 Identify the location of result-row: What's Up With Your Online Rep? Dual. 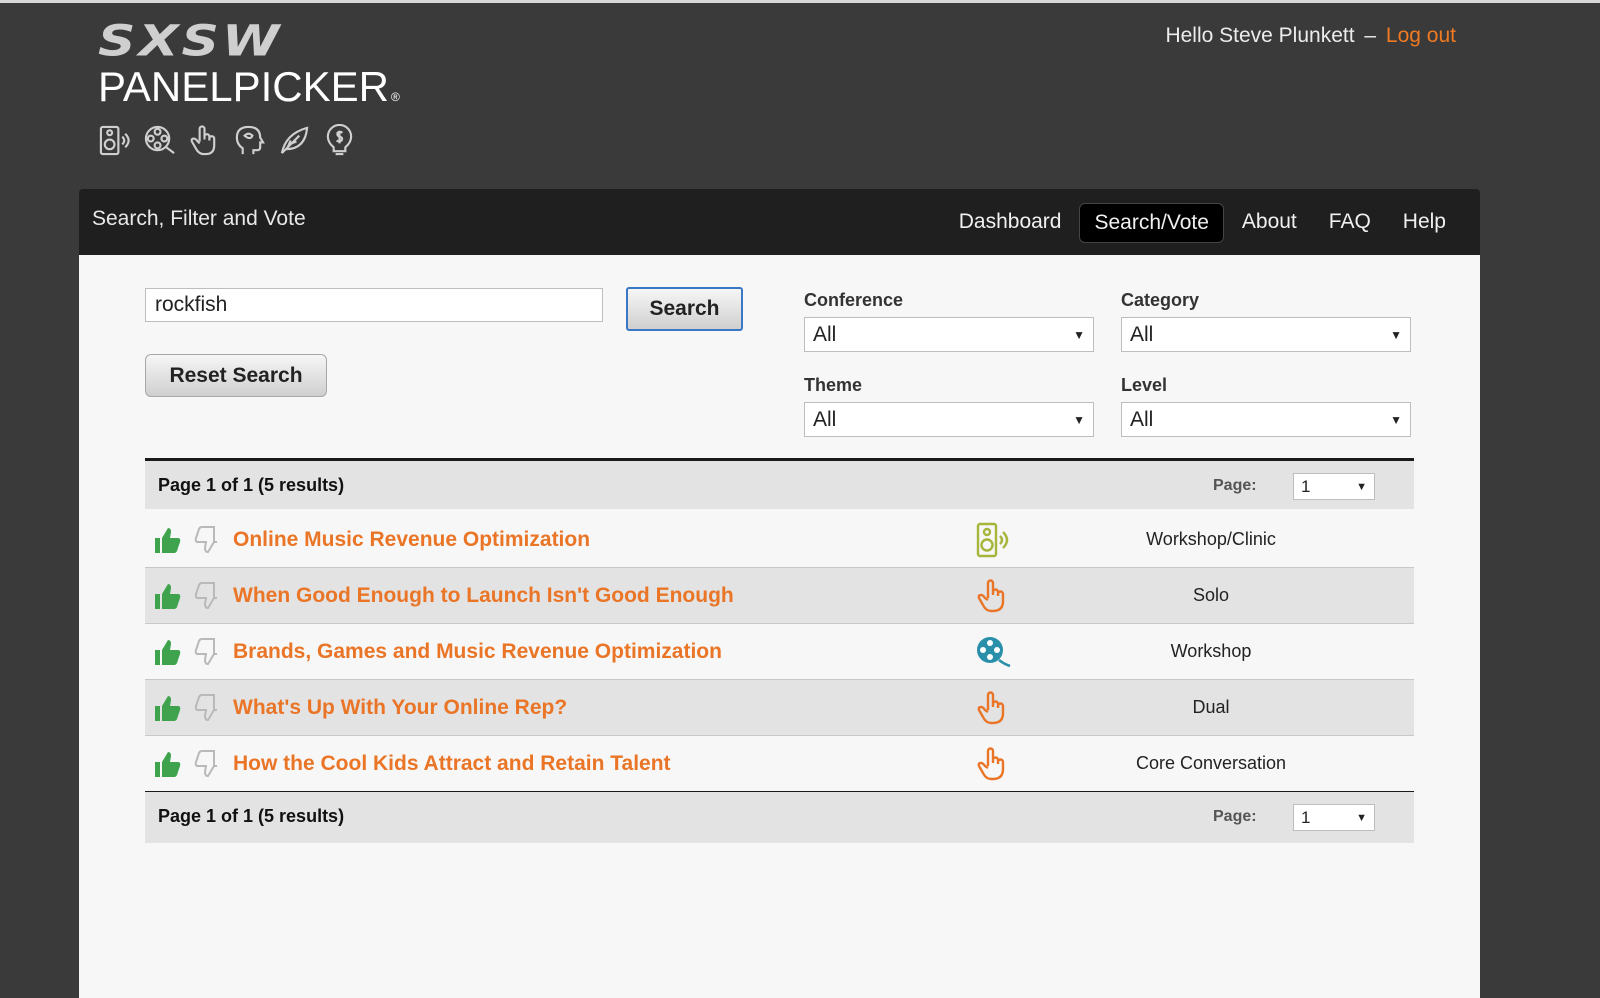
(779, 708).